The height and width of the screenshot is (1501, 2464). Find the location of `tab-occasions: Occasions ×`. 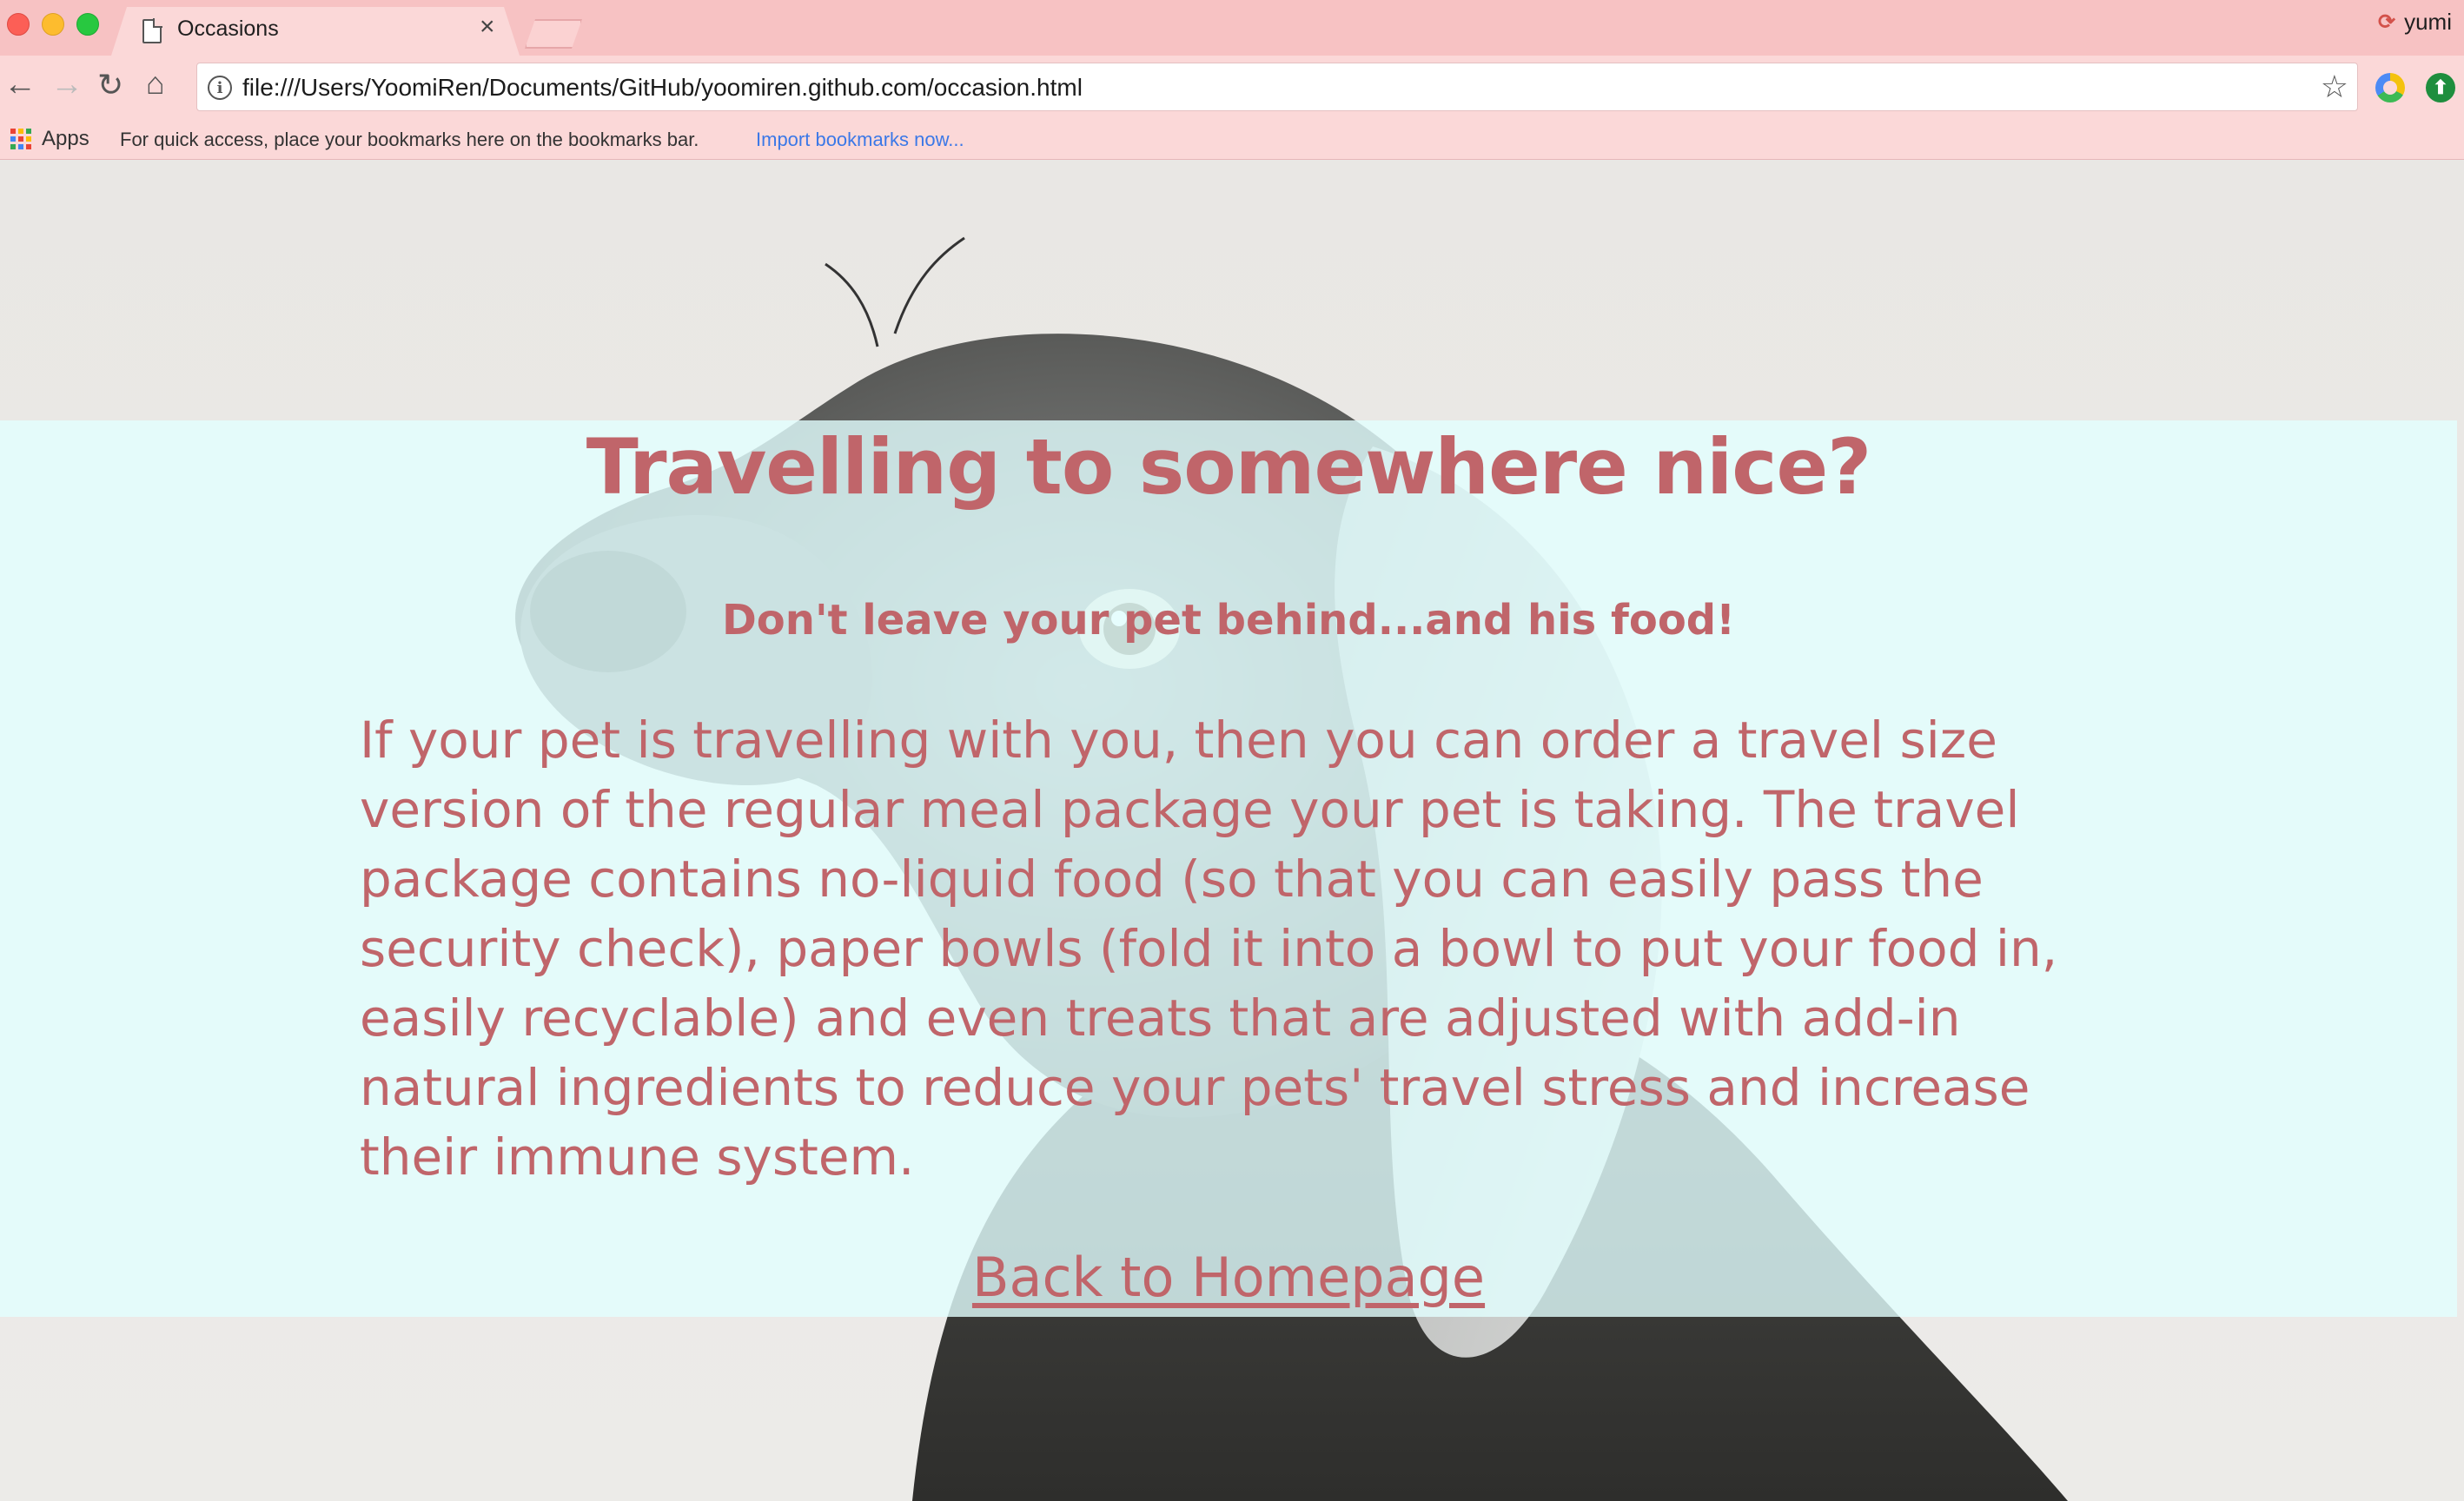

tab-occasions: Occasions × is located at coordinates (315, 32).